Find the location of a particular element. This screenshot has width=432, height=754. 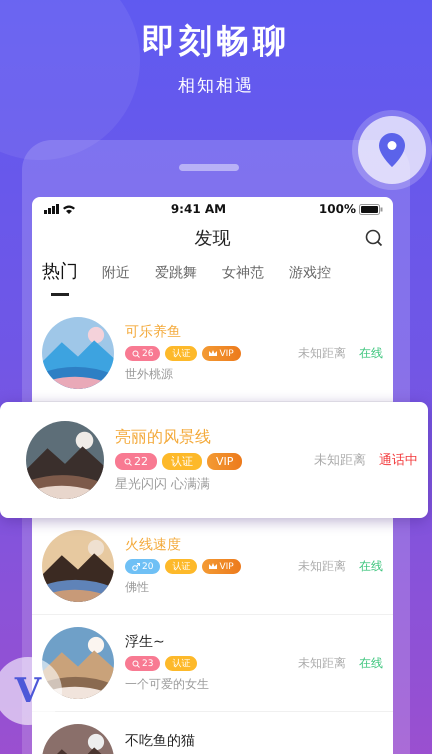

search-icon is located at coordinates (374, 238).